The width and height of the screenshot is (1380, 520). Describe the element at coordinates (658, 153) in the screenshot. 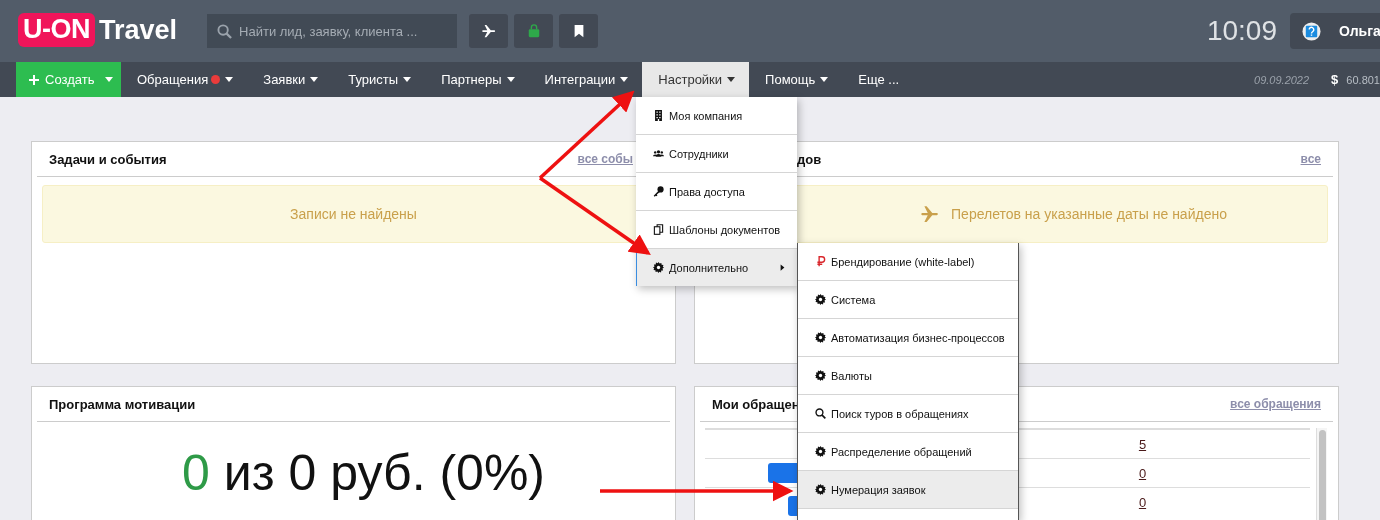

I see `people-icon` at that location.